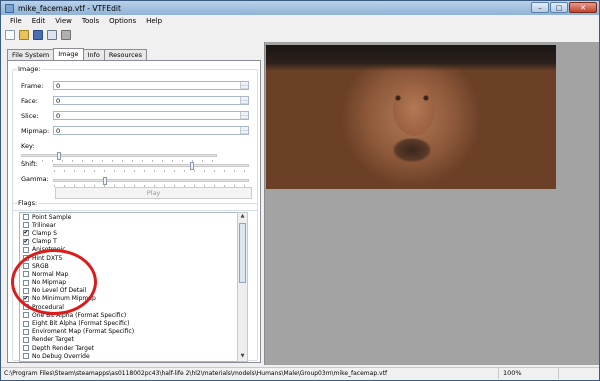 This screenshot has height=381, width=600. Describe the element at coordinates (133, 283) in the screenshot. I see `flag-item: No Mipmap` at that location.